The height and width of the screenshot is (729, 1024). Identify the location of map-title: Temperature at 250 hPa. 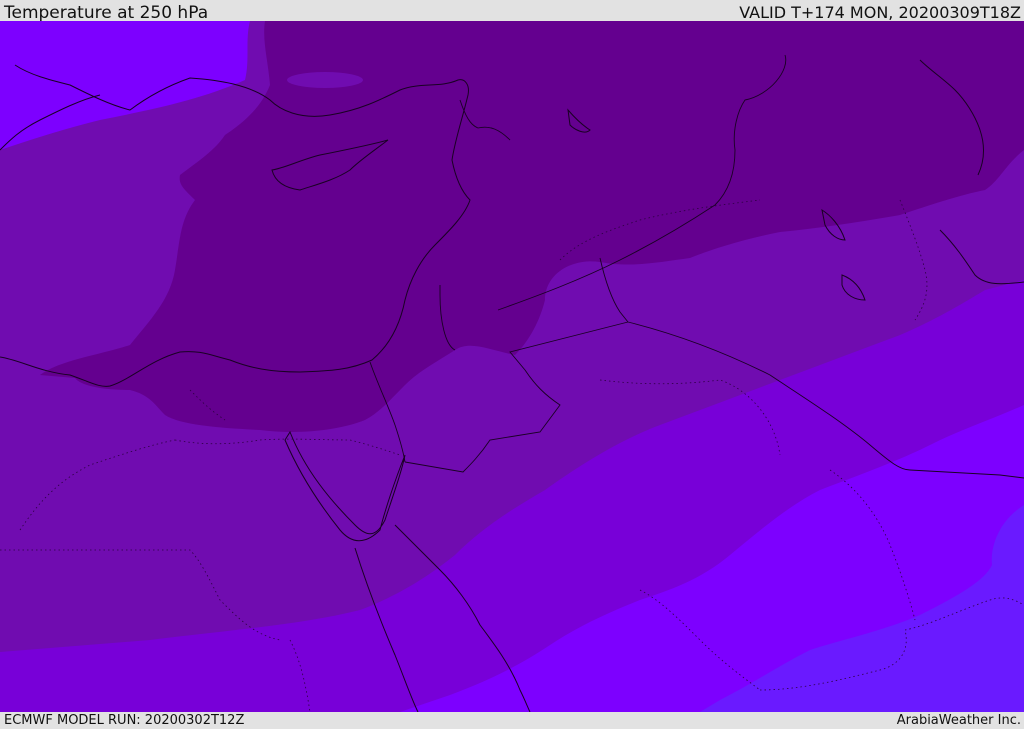
(106, 13).